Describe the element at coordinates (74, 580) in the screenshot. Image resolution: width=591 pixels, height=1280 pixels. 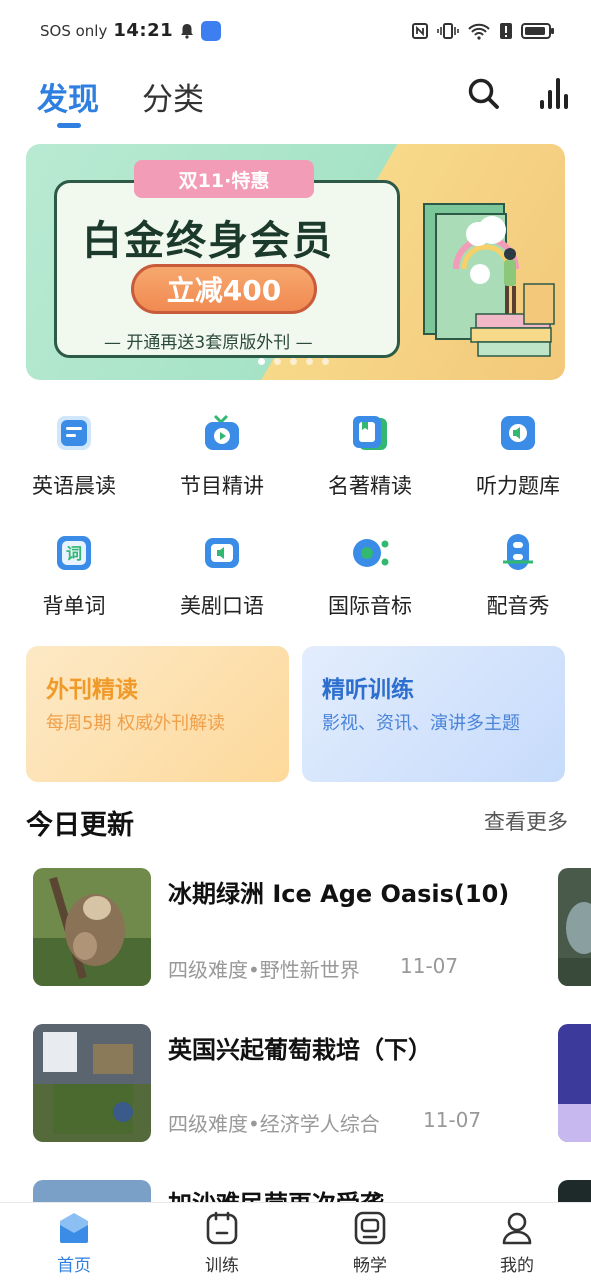
I see `feature-vocabulary: 词 背单词` at that location.